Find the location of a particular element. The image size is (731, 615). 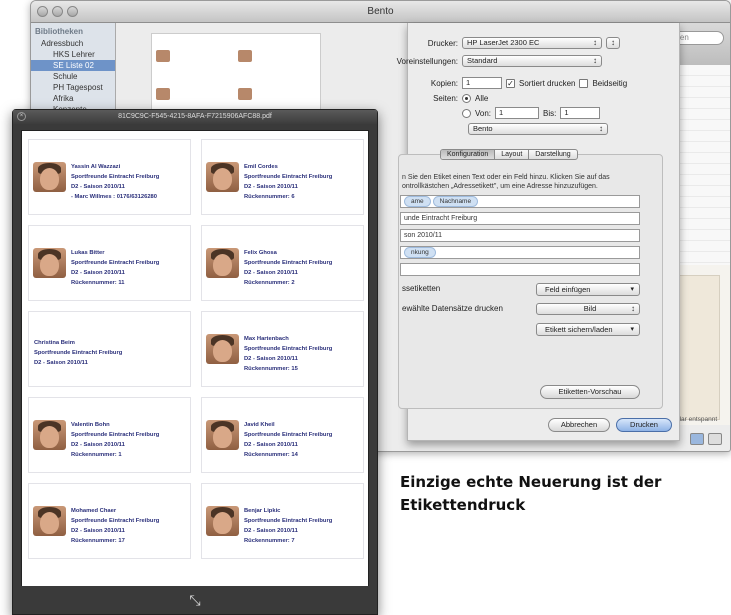

address-label-row: ssetiketten is located at coordinates (421, 288).